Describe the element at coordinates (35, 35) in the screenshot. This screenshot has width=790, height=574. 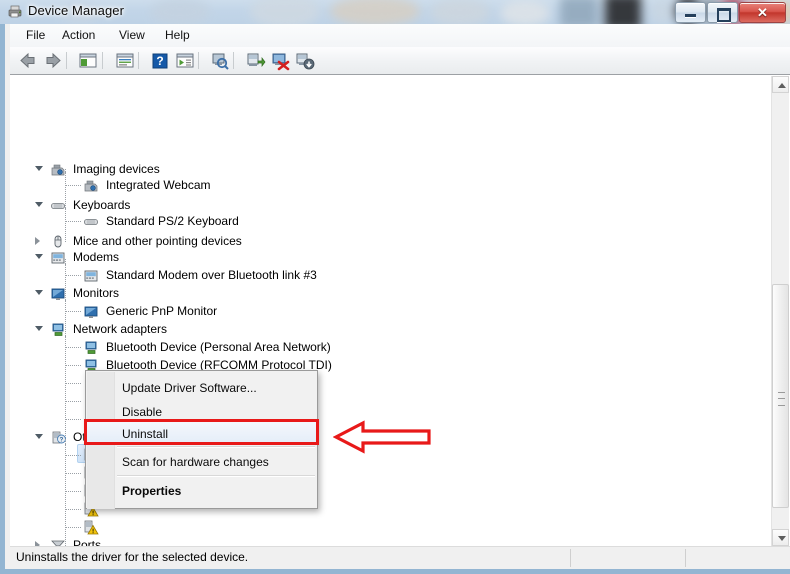
I see `menu-item-file: File` at that location.